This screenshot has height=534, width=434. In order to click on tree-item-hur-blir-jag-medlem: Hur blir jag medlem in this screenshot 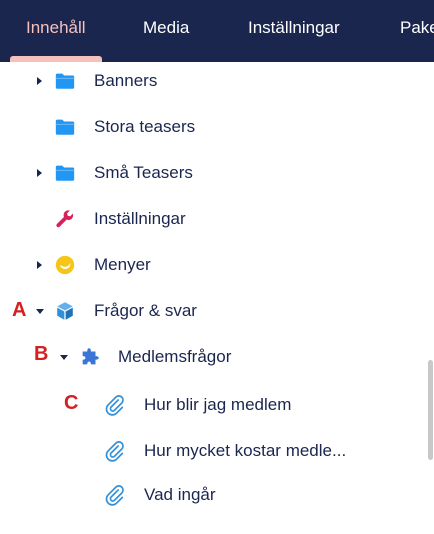, I will do `click(210, 405)`.